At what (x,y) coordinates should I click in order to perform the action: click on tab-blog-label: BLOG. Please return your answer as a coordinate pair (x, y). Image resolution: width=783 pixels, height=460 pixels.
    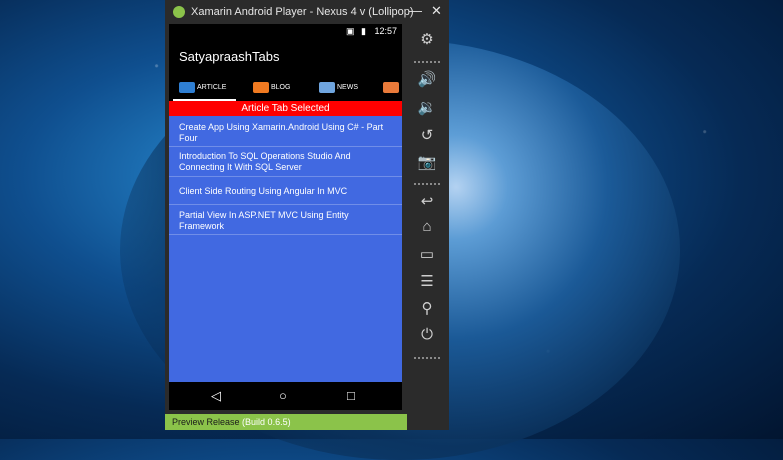
    Looking at the image, I should click on (281, 87).